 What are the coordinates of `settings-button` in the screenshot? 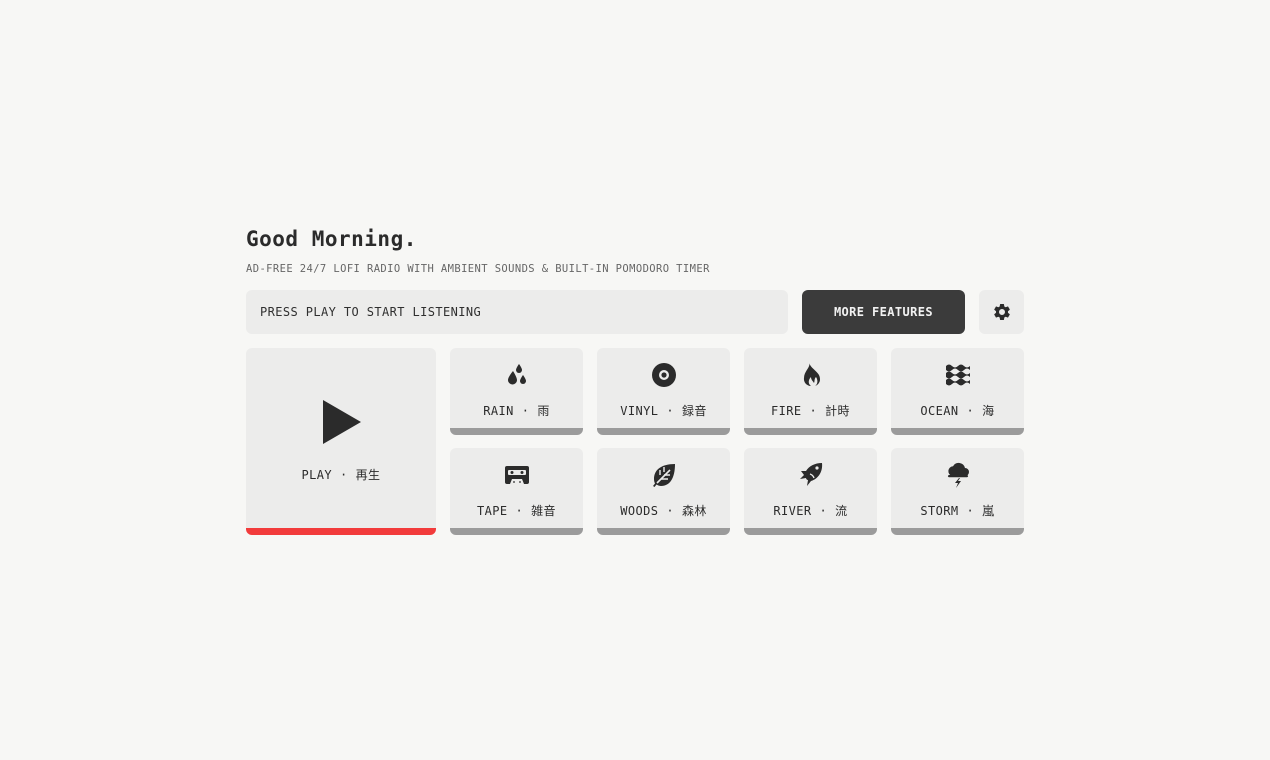 It's located at (1001, 312).